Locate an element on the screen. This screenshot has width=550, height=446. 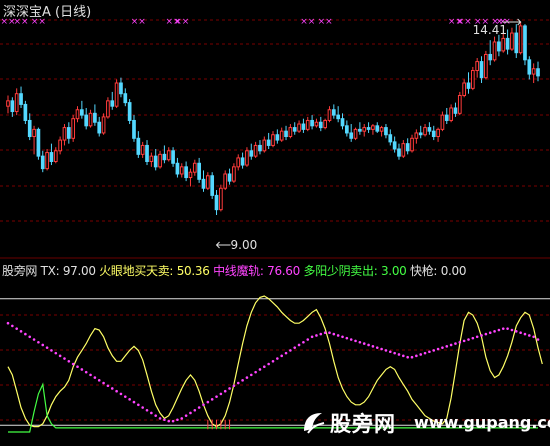
indicator-name: 股旁网 is located at coordinates (20, 271).